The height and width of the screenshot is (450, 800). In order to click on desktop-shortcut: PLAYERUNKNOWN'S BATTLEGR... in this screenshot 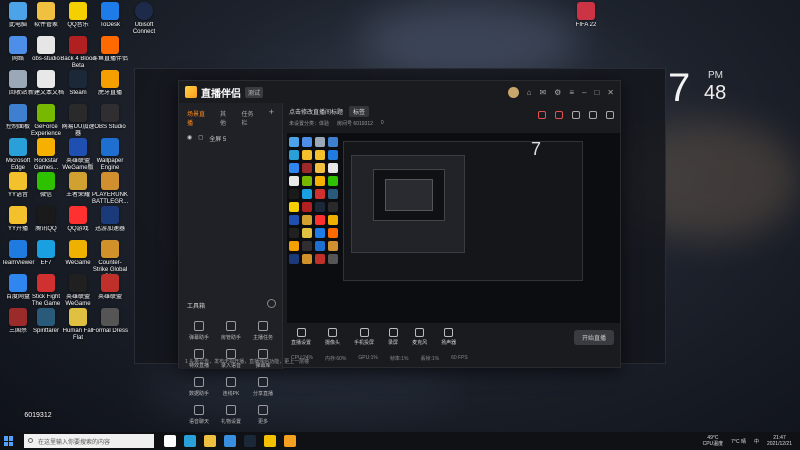, I will do `click(110, 189)`.